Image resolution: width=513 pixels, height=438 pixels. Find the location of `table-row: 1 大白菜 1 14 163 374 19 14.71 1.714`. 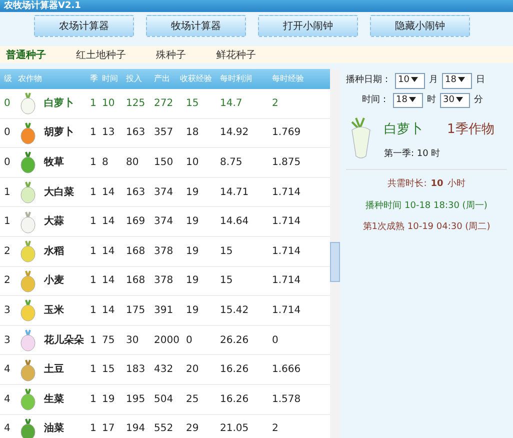

table-row: 1 大白菜 1 14 163 374 19 14.71 1.714 is located at coordinates (165, 193).